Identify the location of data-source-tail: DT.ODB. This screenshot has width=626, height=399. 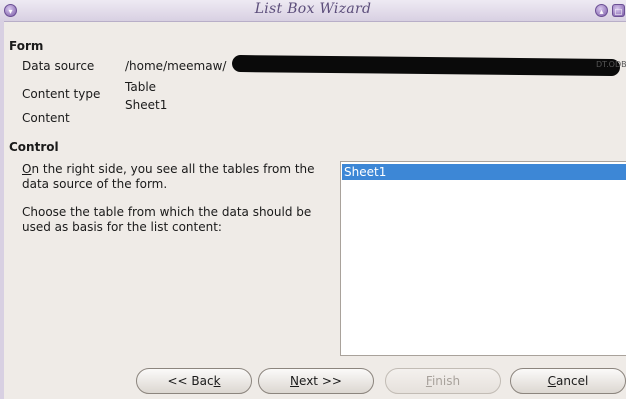
(611, 64).